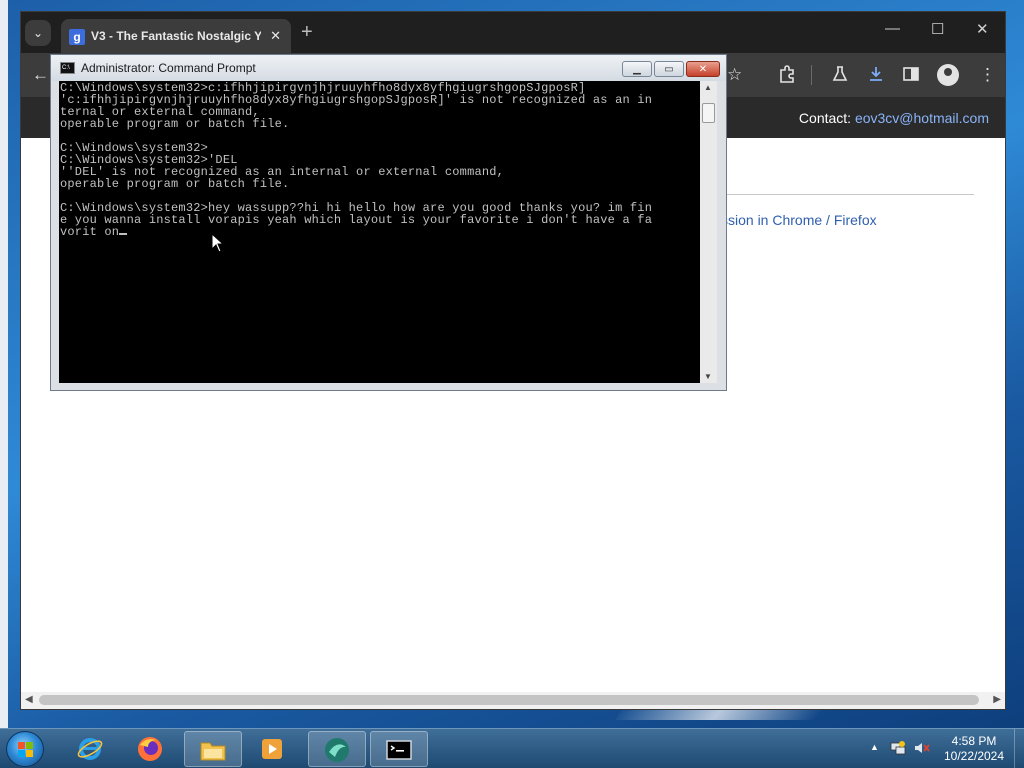 The image size is (1024, 768). Describe the element at coordinates (509, 700) in the screenshot. I see `scrollbar-thumb` at that location.